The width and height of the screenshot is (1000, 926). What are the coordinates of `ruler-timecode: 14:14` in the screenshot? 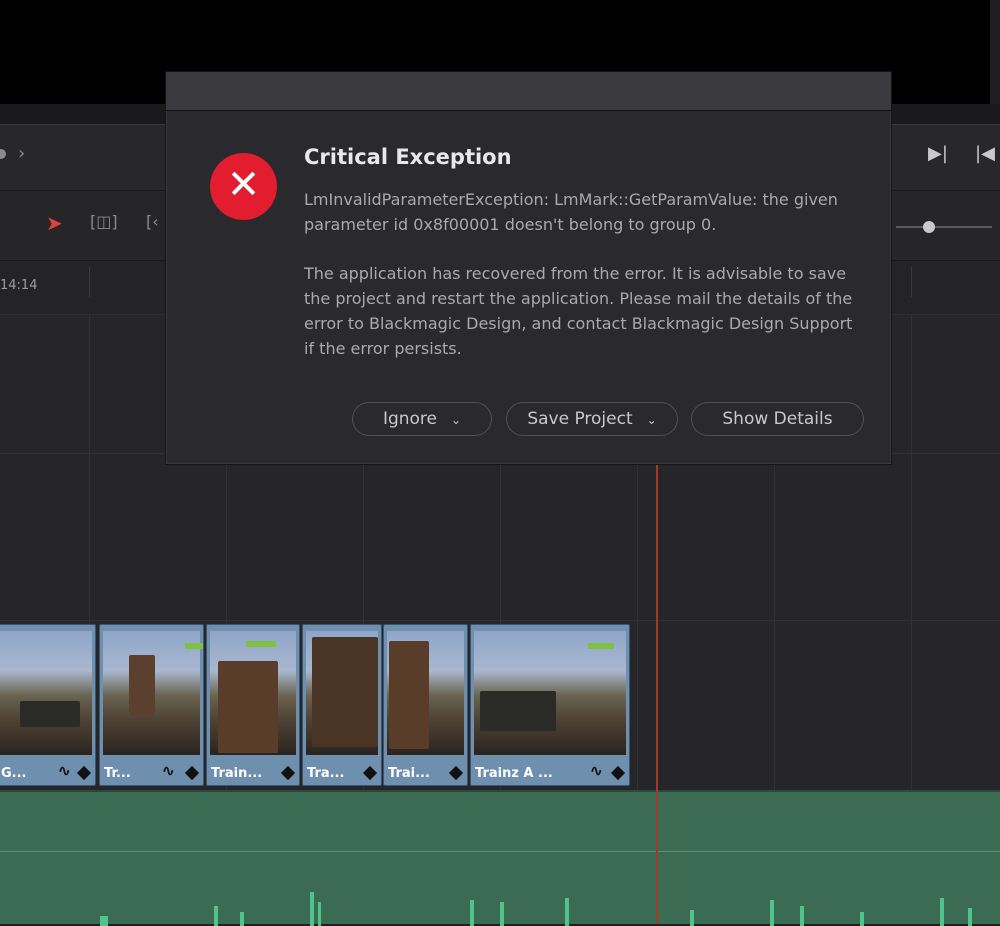 It's located at (19, 285).